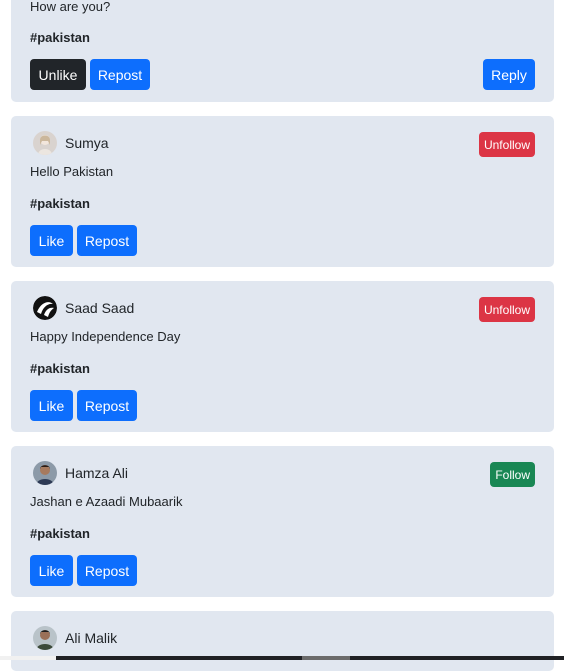 The height and width of the screenshot is (671, 564). Describe the element at coordinates (87, 143) in the screenshot. I see `post-username: Sumya` at that location.